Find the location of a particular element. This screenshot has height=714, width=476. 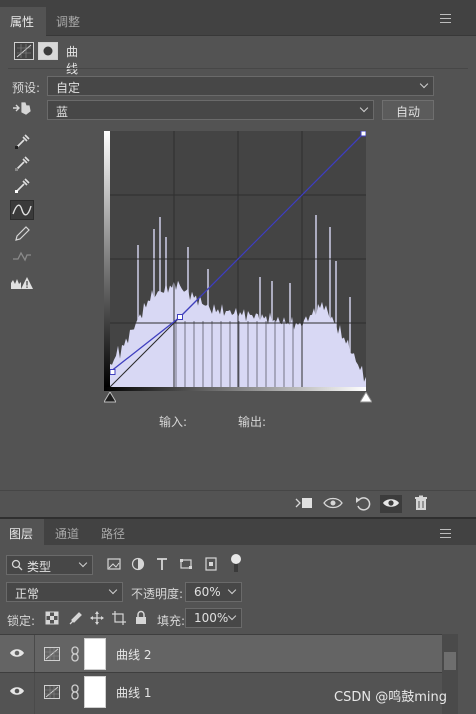

mask-icon is located at coordinates (48, 51).